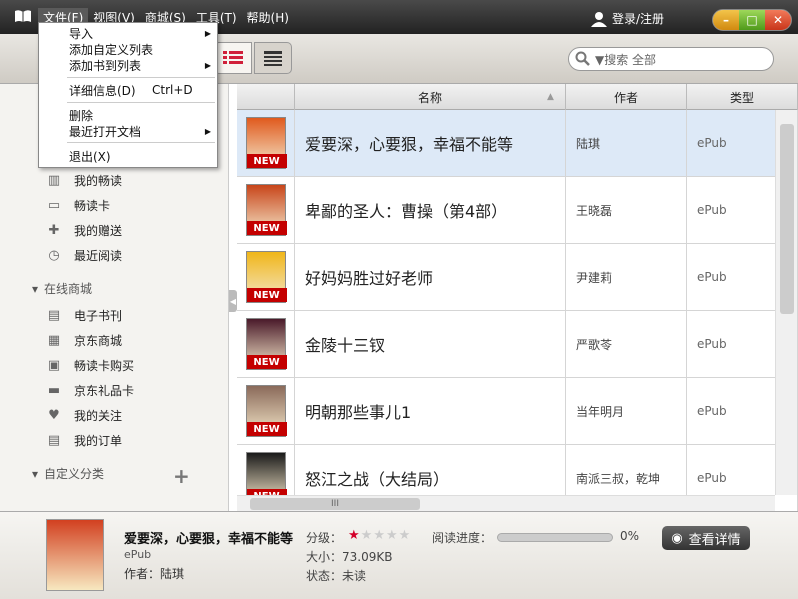  I want to click on collapse-sidebar-button: ◀, so click(233, 301).